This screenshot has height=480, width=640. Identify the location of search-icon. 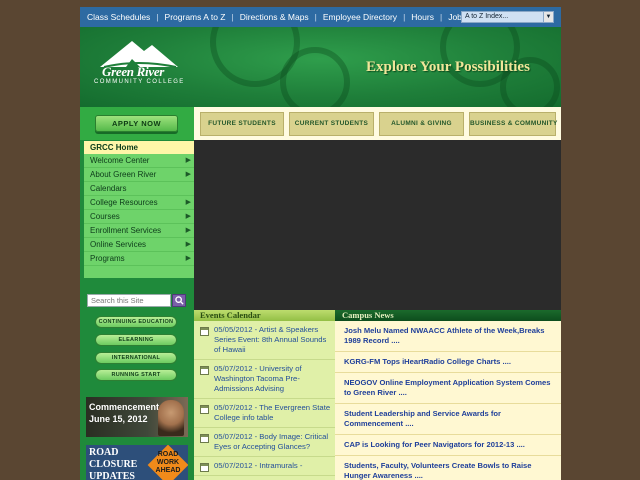
(179, 300).